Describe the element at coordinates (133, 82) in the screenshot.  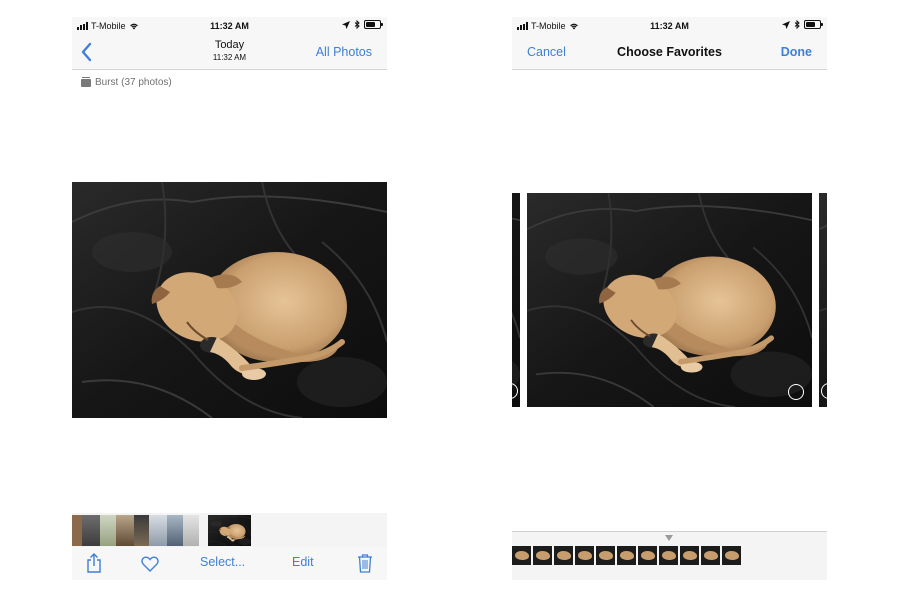
I see `burst-count: Burst (37 photos)` at that location.